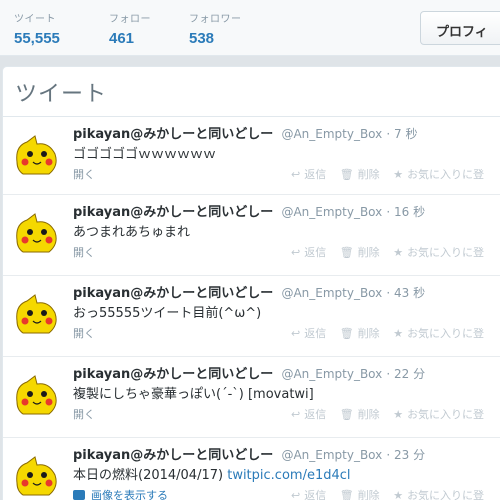 This screenshot has height=500, width=500. What do you see at coordinates (37, 38) in the screenshot?
I see `stat-value: 55,555` at bounding box center [37, 38].